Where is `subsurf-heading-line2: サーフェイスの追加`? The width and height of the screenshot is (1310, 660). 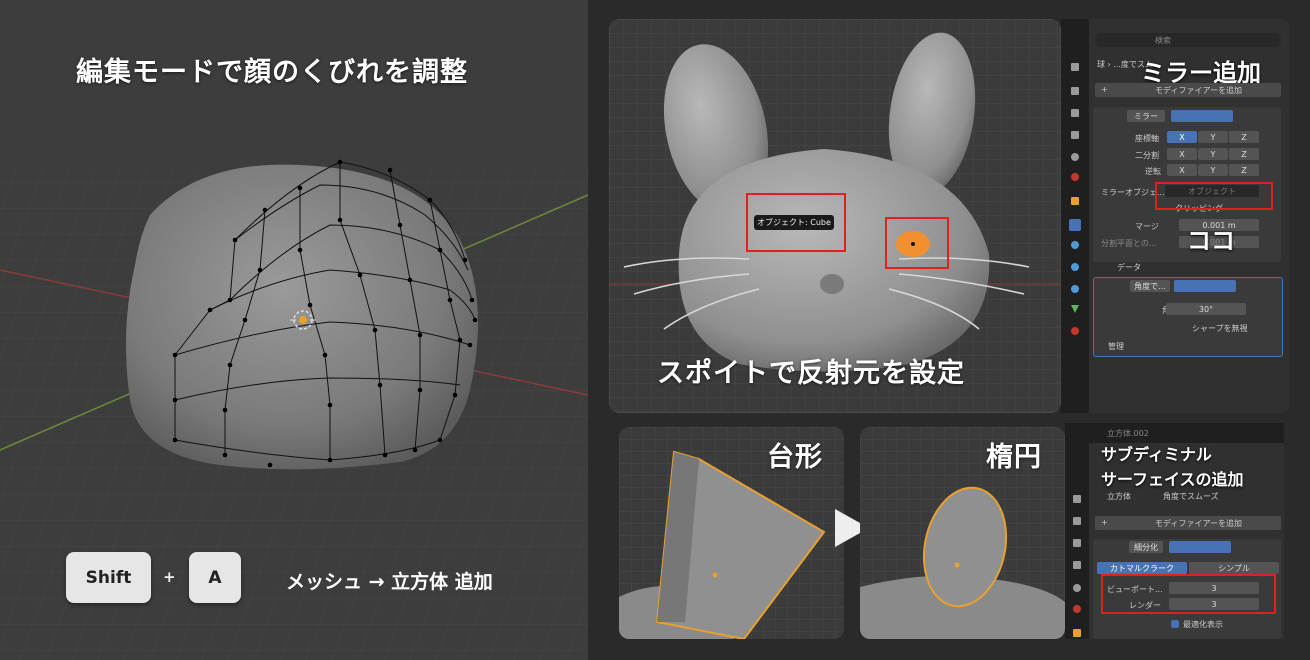 subsurf-heading-line2: サーフェイスの追加 is located at coordinates (1172, 479).